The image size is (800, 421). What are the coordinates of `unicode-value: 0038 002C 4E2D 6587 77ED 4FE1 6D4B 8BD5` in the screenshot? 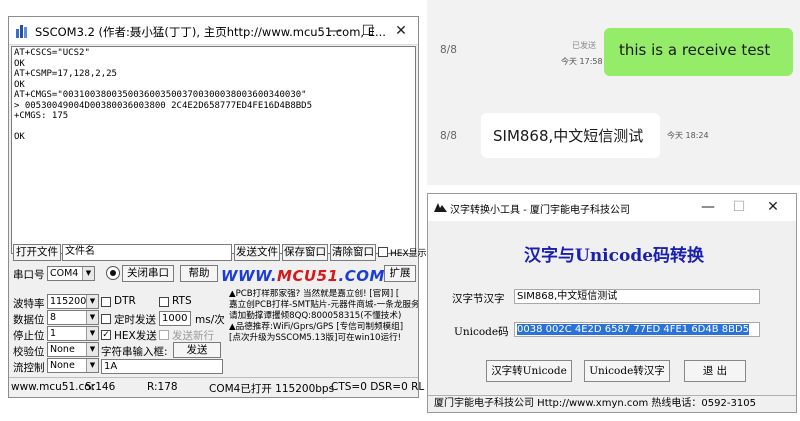 It's located at (633, 329).